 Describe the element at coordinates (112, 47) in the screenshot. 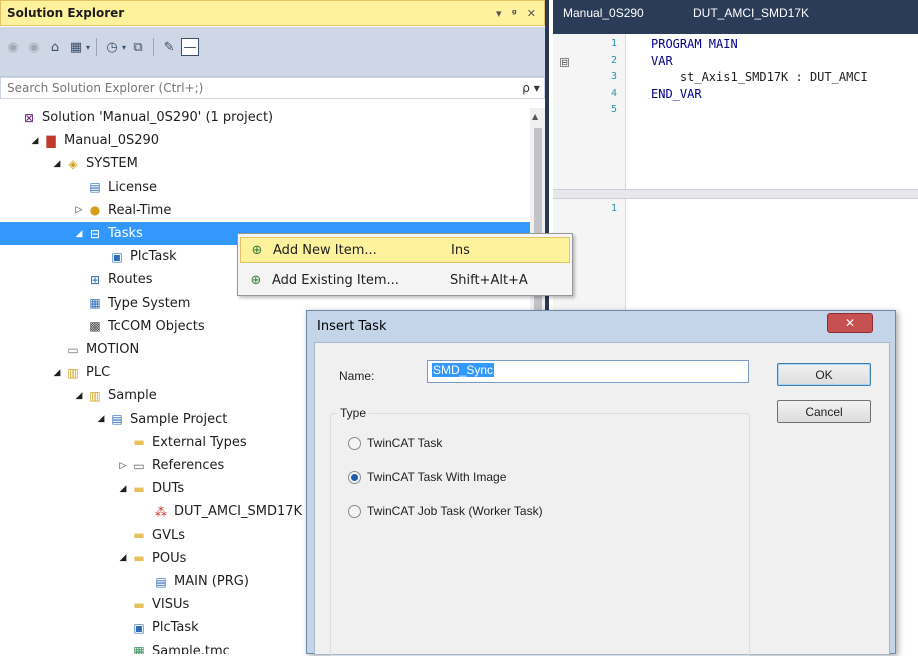

I see `pending-changes-filter-icon: ◷` at that location.